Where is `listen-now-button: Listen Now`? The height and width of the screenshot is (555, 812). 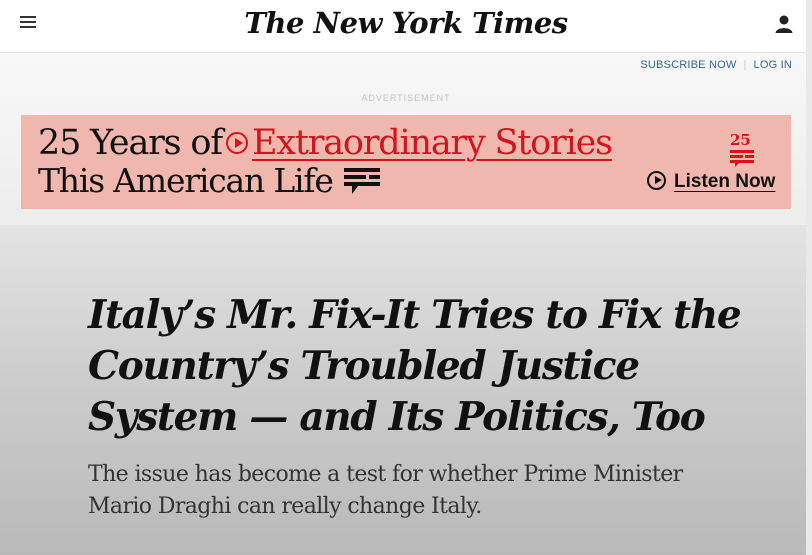
listen-now-button: Listen Now is located at coordinates (711, 183).